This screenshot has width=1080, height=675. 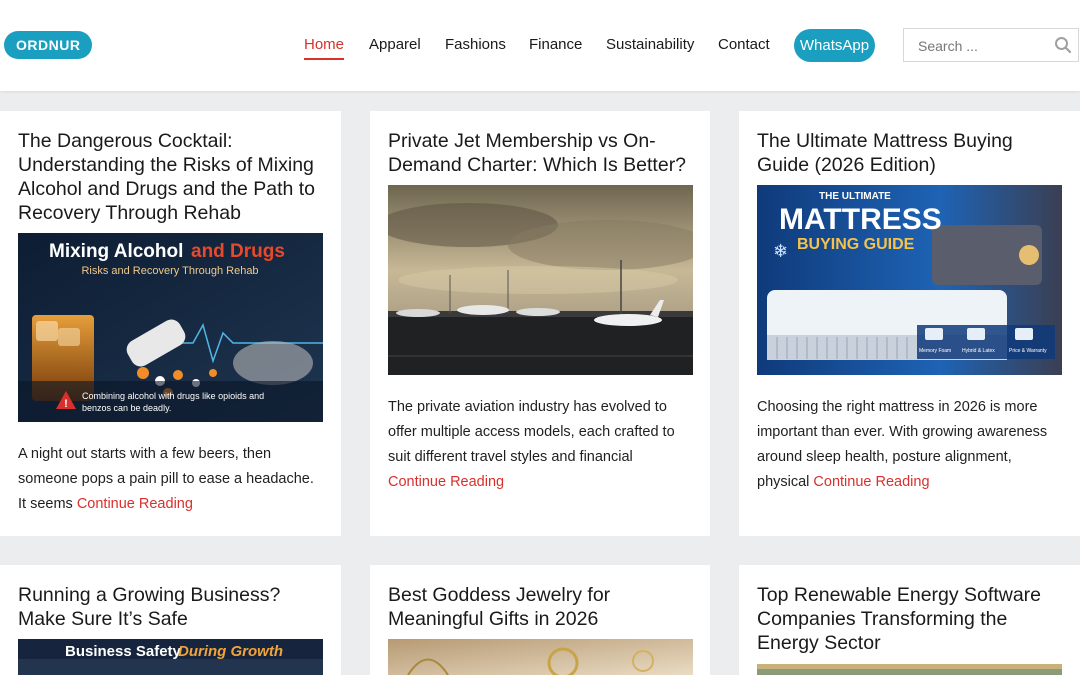 I want to click on image-heading: THE ULTIMATE, so click(x=855, y=196).